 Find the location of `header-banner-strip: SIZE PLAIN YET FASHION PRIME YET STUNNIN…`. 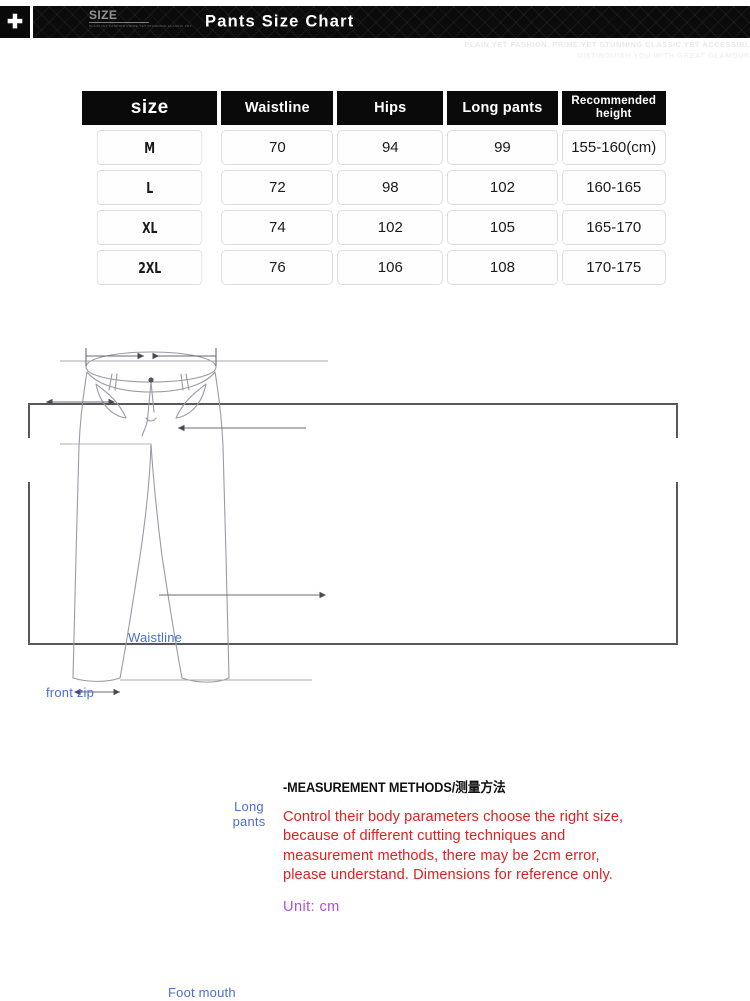

header-banner-strip: SIZE PLAIN YET FASHION PRIME YET STUNNIN… is located at coordinates (391, 22).